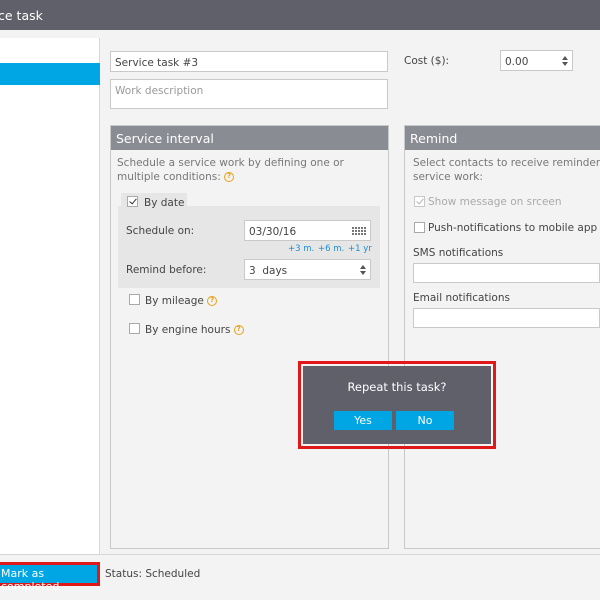 This screenshot has height=600, width=600. Describe the element at coordinates (159, 91) in the screenshot. I see `work-description-placeholder: Work description` at that location.